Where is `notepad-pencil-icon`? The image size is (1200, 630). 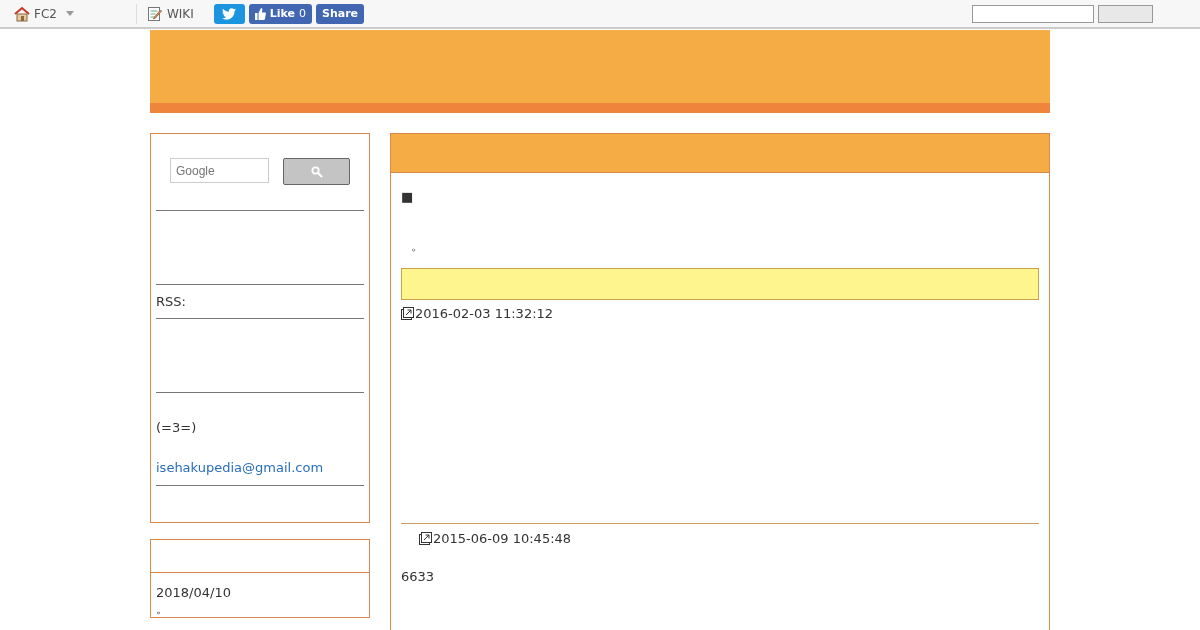
notepad-pencil-icon is located at coordinates (154, 13).